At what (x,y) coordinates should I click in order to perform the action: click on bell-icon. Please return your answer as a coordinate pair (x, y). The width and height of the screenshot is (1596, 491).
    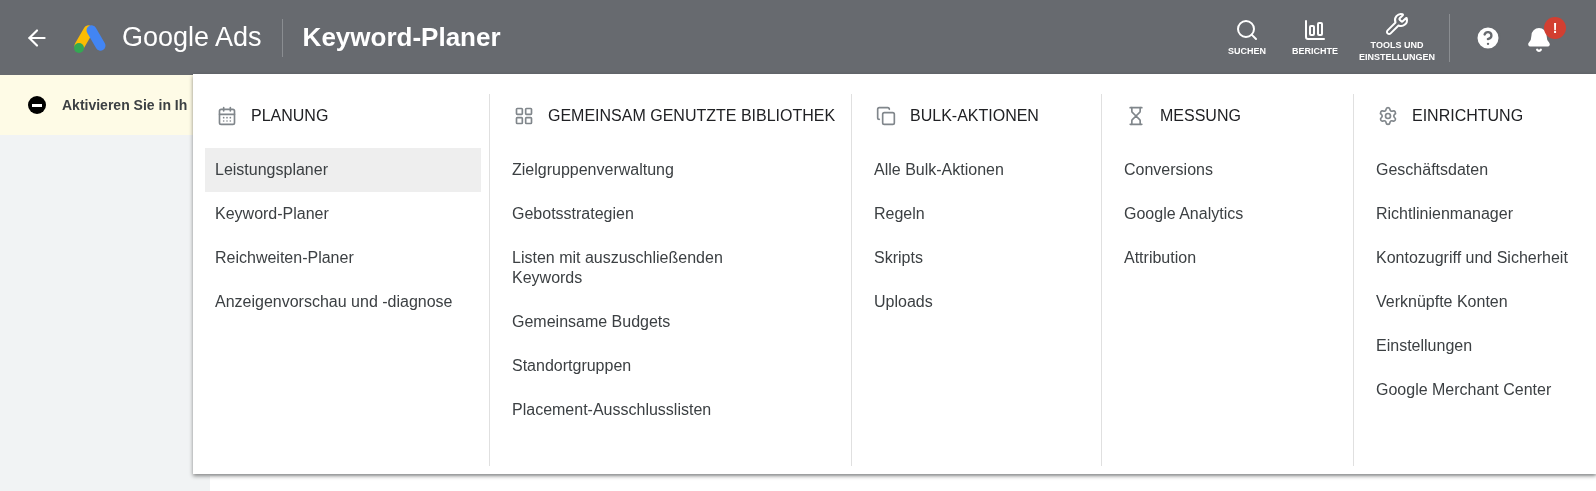
    Looking at the image, I should click on (1539, 39).